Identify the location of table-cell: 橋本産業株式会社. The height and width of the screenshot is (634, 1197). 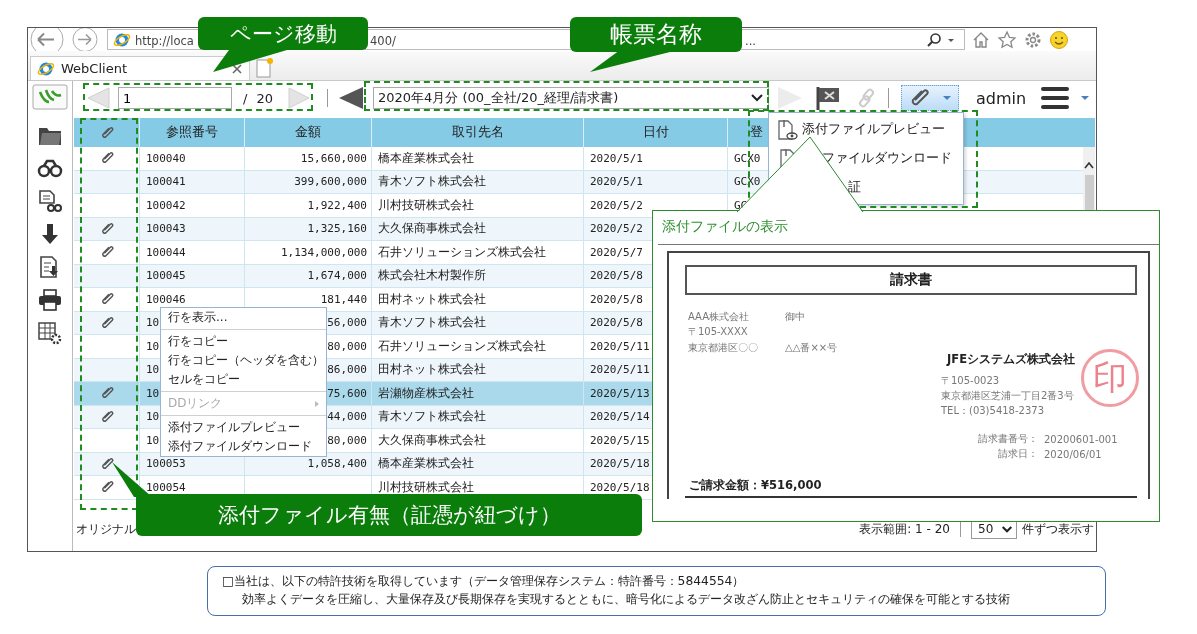
(478, 159).